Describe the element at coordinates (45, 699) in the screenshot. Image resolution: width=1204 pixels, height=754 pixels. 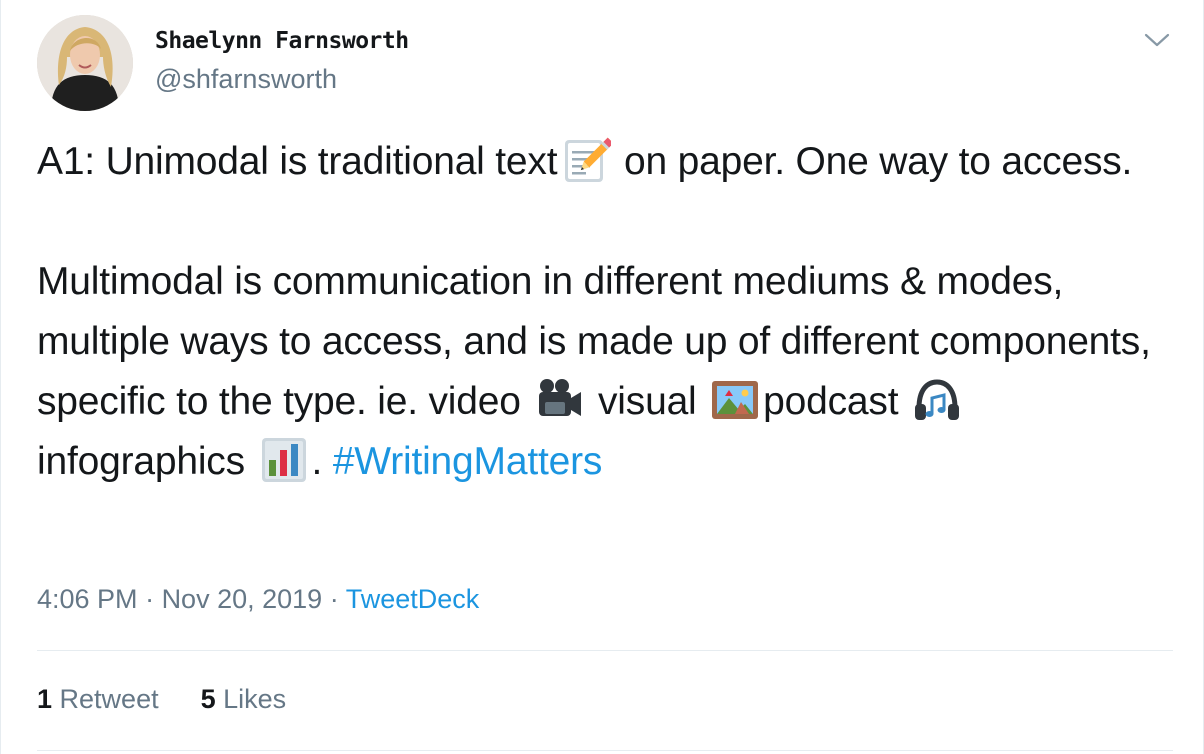
I see `retweets-count: 1` at that location.